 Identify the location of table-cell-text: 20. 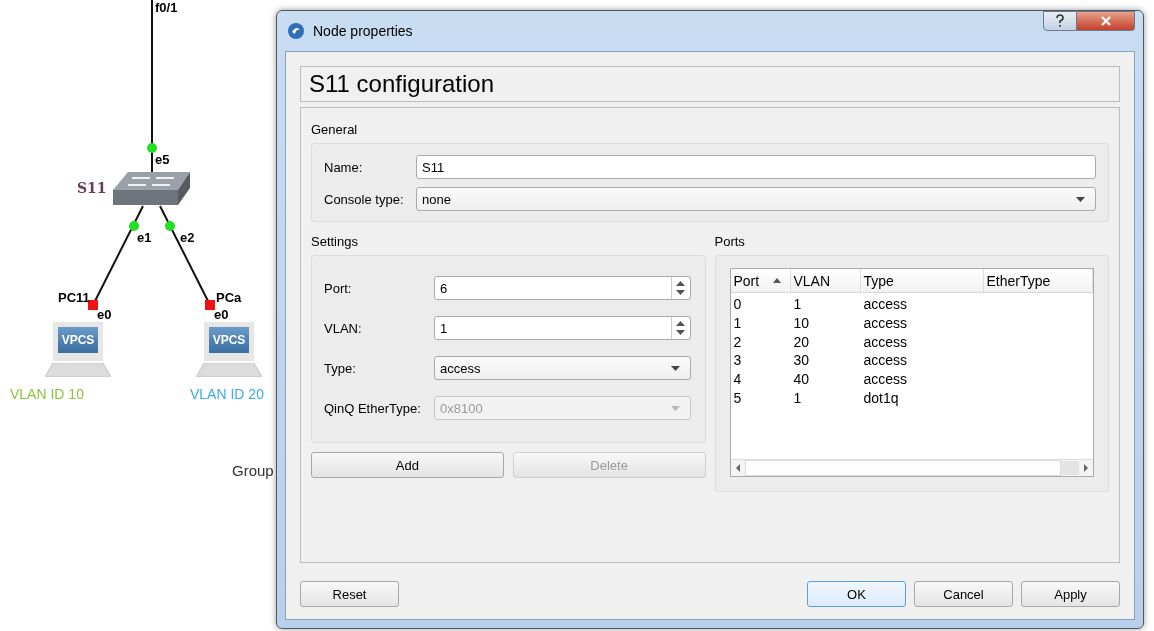
(801, 341).